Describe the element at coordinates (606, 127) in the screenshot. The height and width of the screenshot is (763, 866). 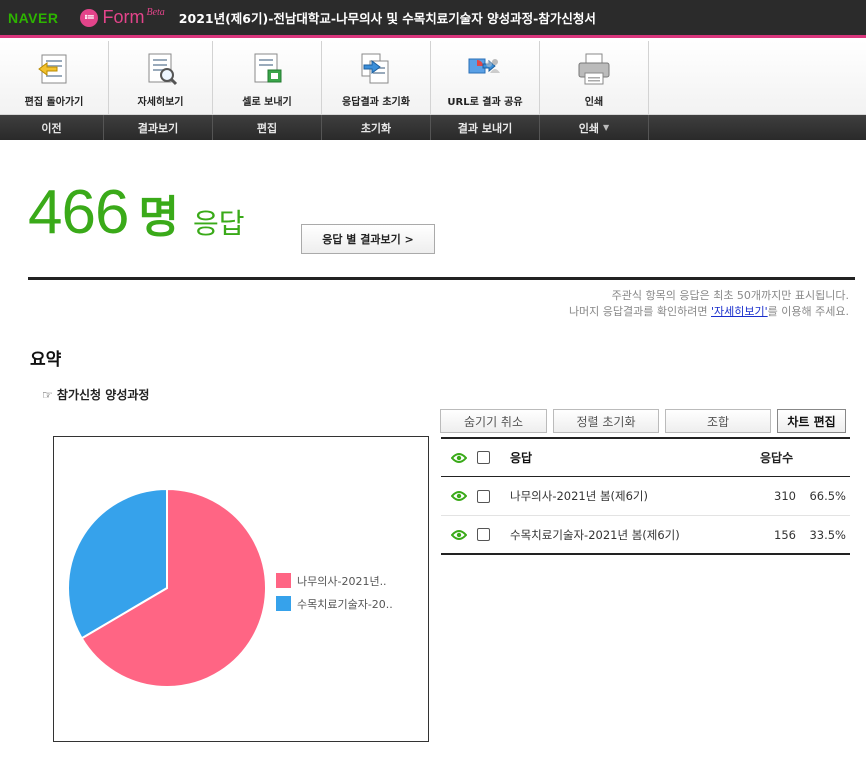
I see `chevron-down-icon: ▼` at that location.